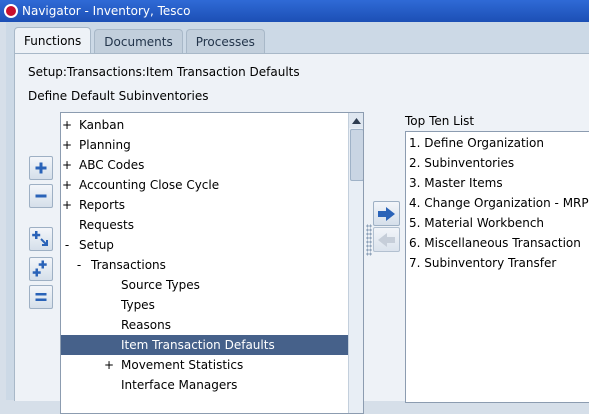  Describe the element at coordinates (476, 143) in the screenshot. I see `top-ten-item: 1. Define Organization` at that location.